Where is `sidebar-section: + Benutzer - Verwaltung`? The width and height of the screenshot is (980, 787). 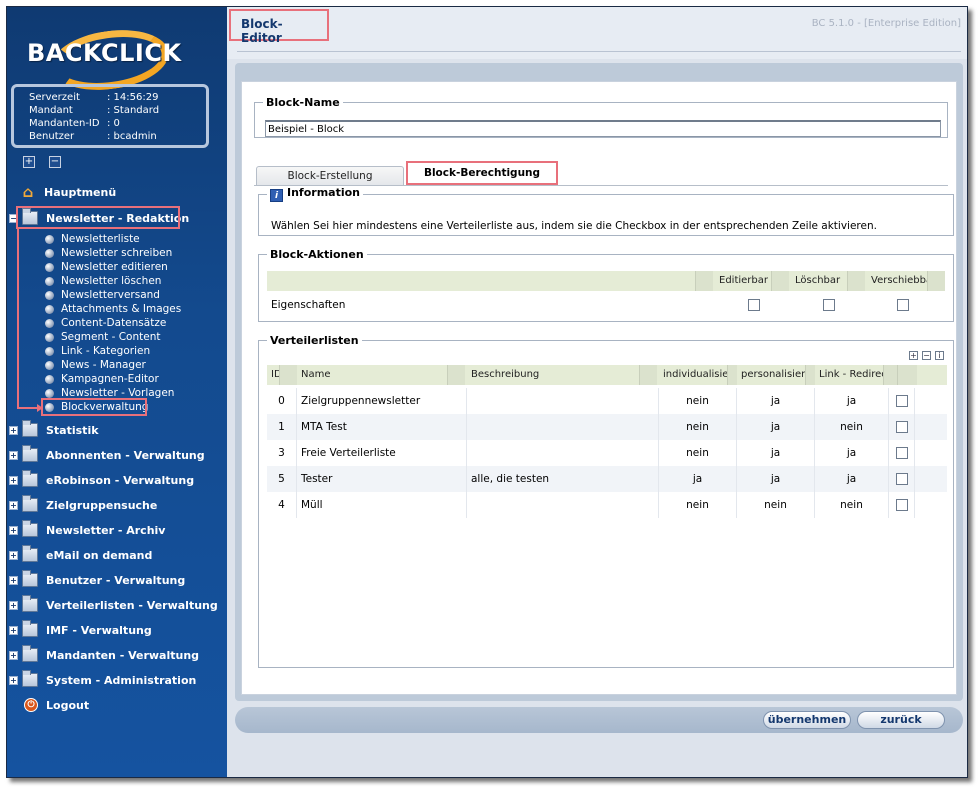
sidebar-section: + Benutzer - Verwaltung is located at coordinates (97, 580).